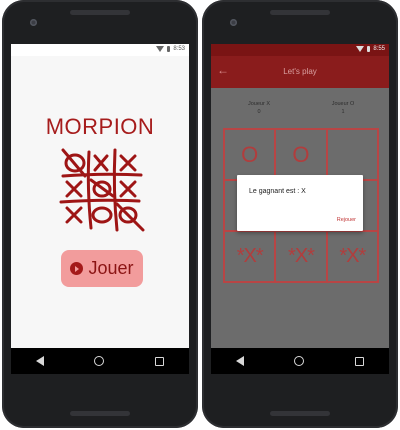  I want to click on tic-tac-toe-logo, so click(101, 190).